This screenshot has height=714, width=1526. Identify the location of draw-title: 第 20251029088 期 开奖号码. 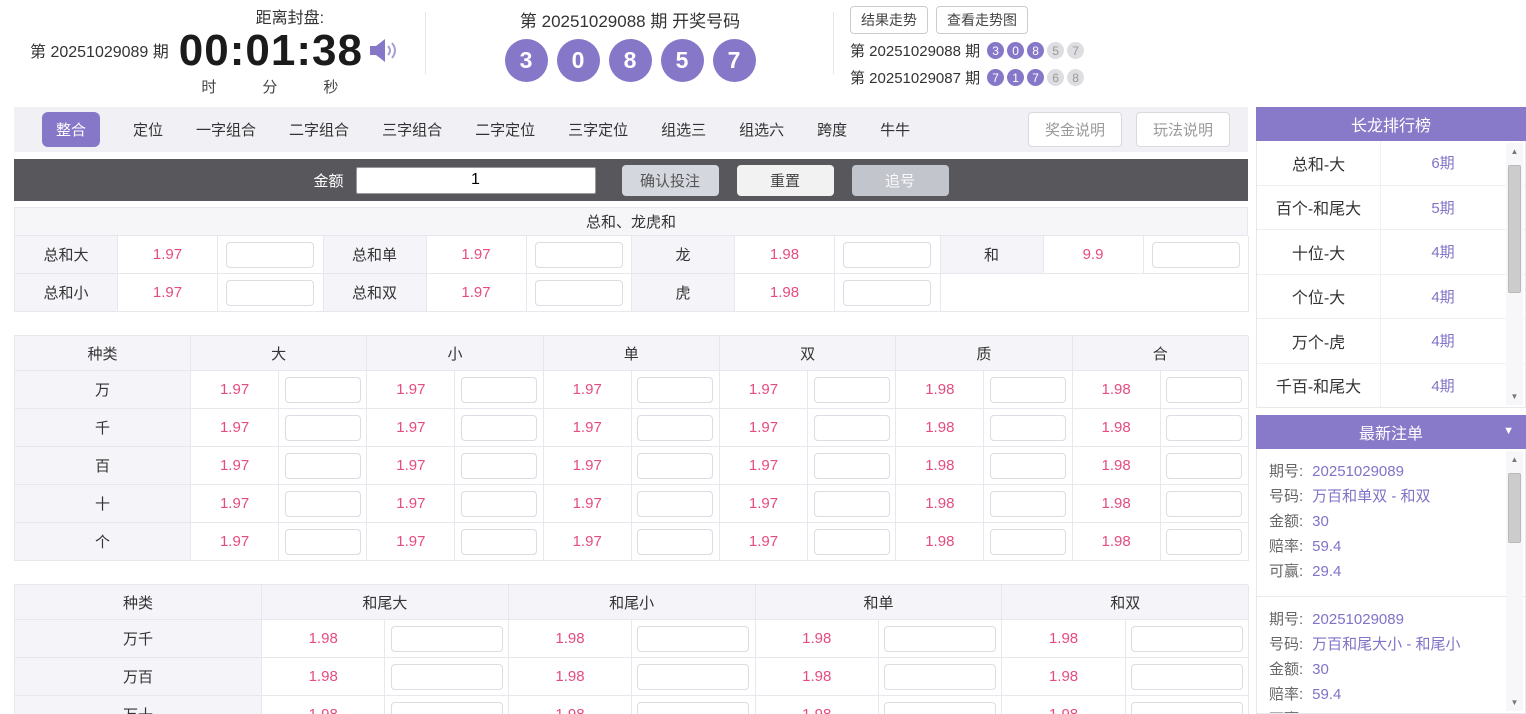
(630, 21).